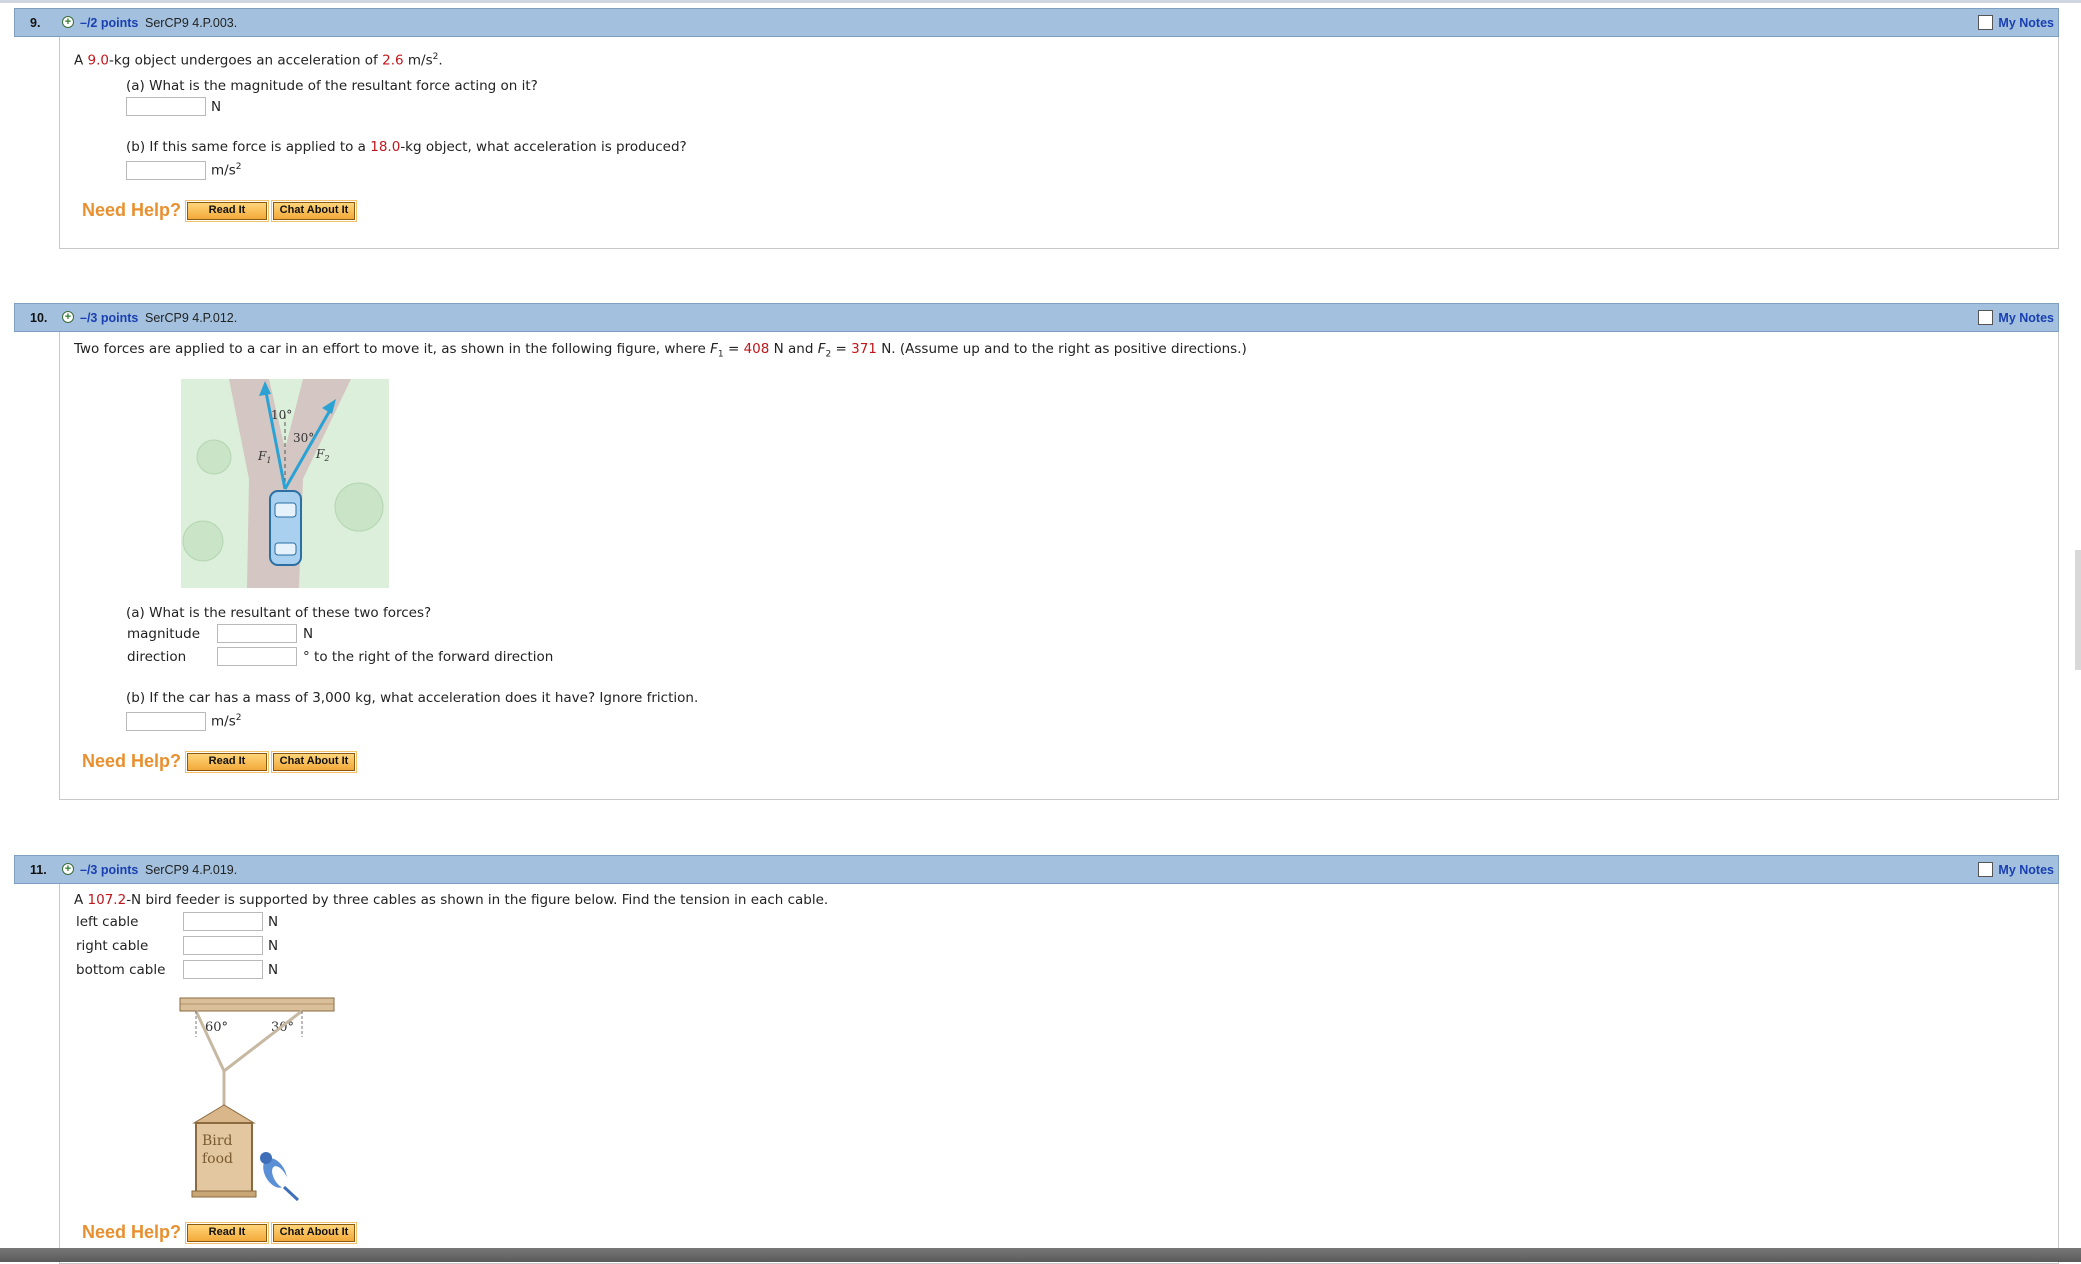  What do you see at coordinates (223, 969) in the screenshot?
I see `bottom-cable-input` at bounding box center [223, 969].